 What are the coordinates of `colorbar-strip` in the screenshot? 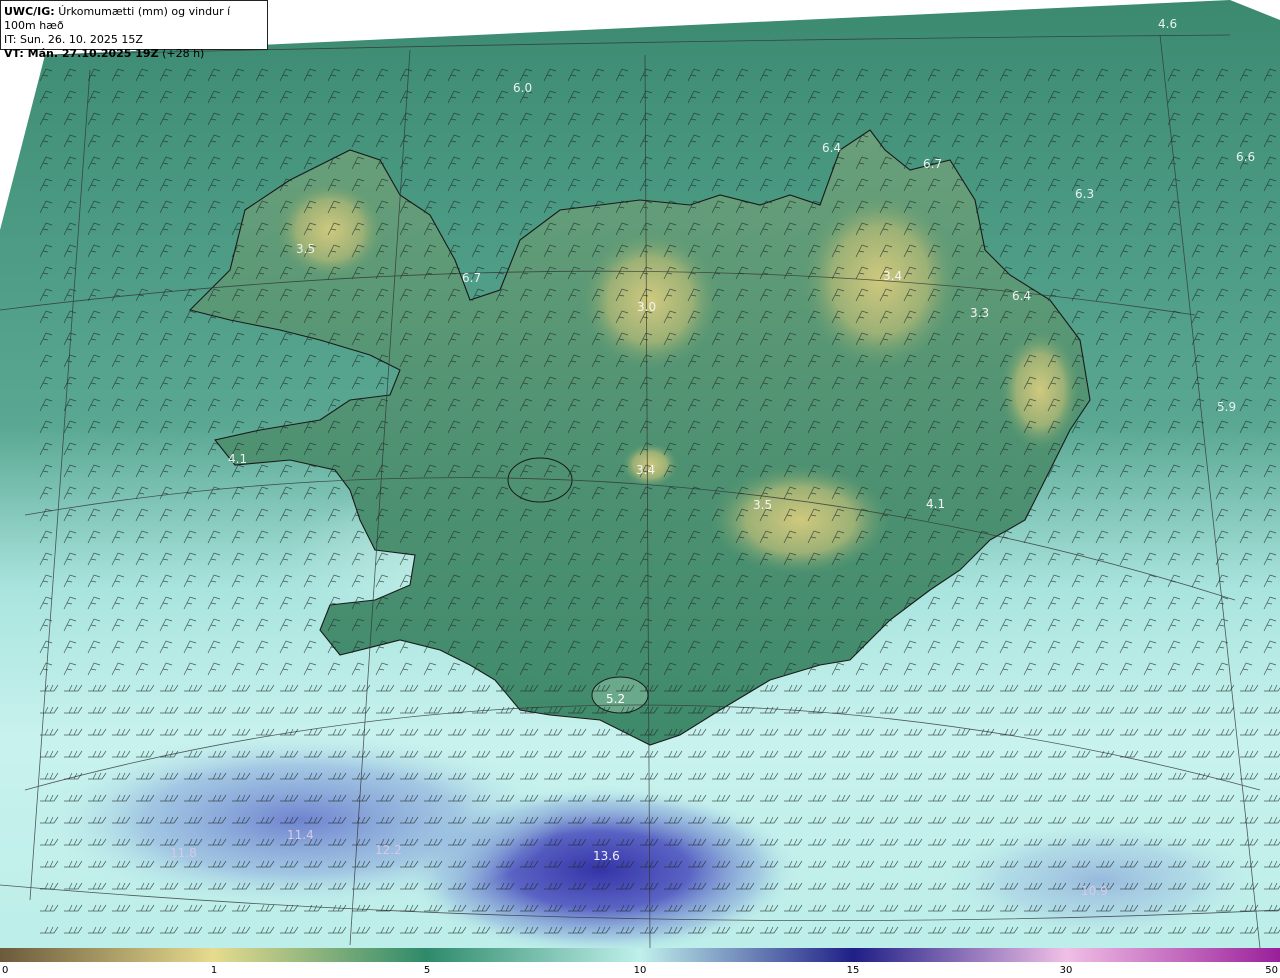 It's located at (640, 955).